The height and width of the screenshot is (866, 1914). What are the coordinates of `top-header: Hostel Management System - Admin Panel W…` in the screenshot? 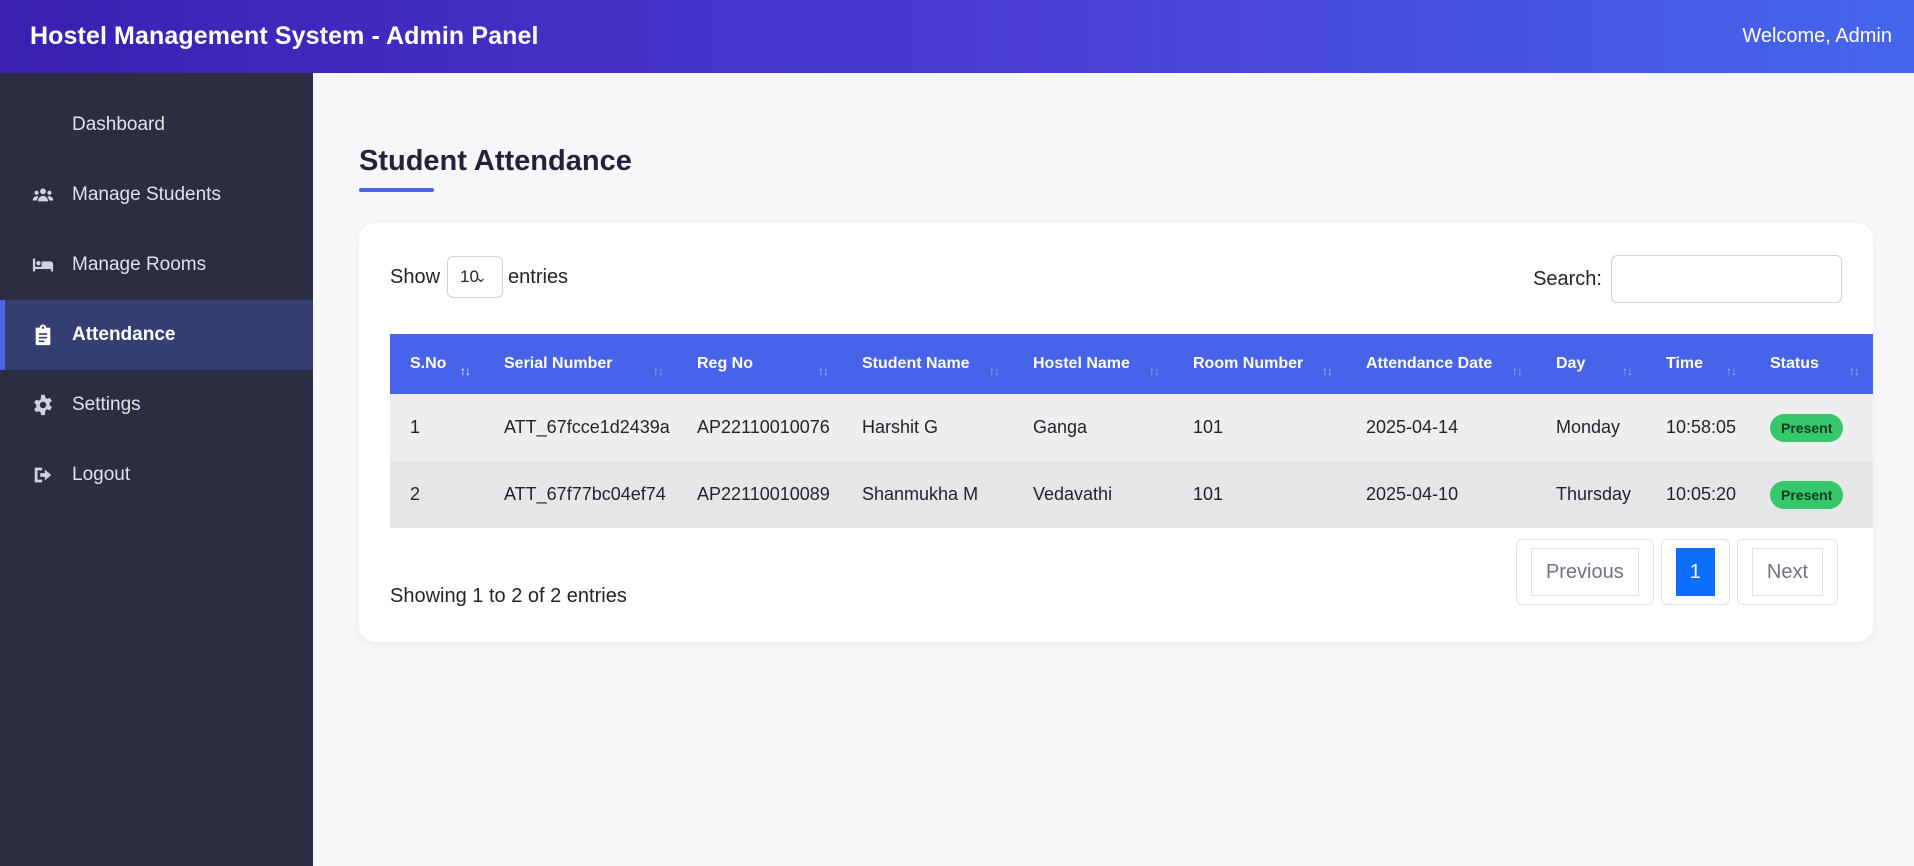 It's located at (957, 36).